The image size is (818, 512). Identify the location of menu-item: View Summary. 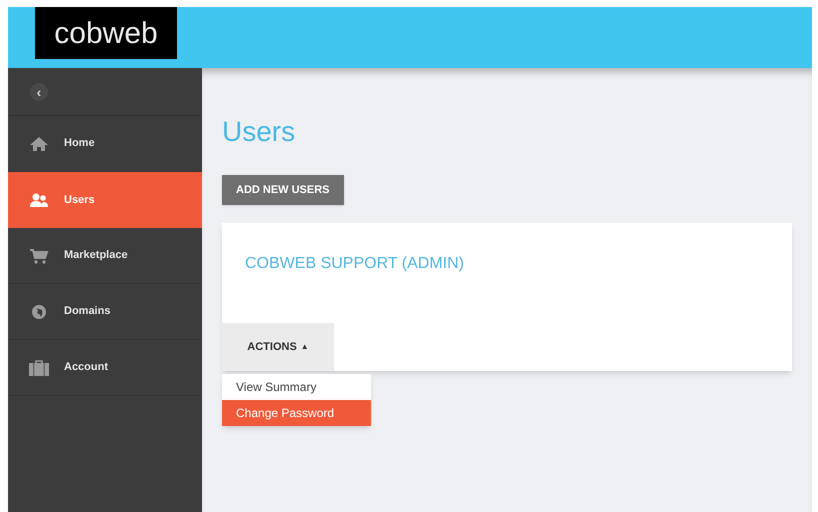
(296, 387).